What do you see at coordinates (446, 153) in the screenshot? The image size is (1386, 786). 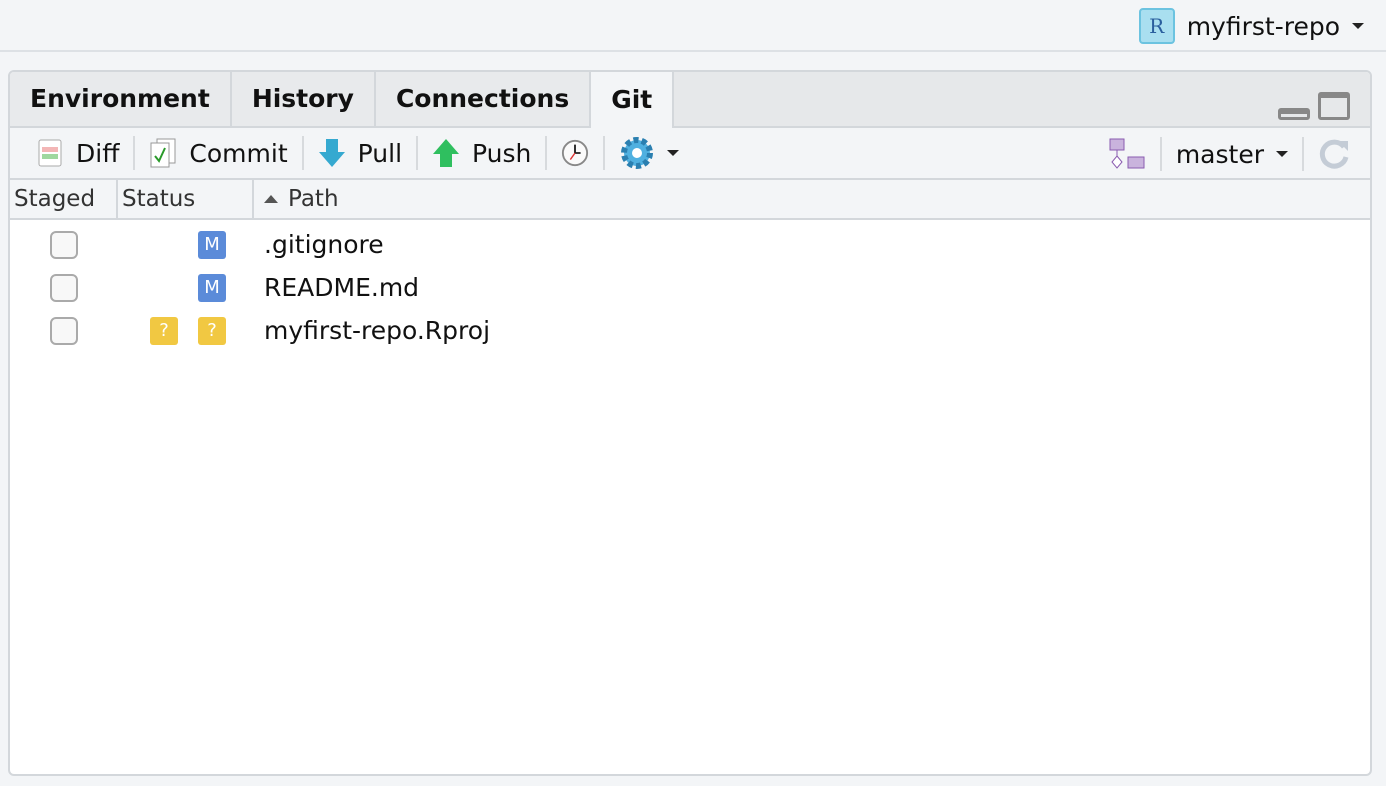 I see `push-arrow-up-icon` at bounding box center [446, 153].